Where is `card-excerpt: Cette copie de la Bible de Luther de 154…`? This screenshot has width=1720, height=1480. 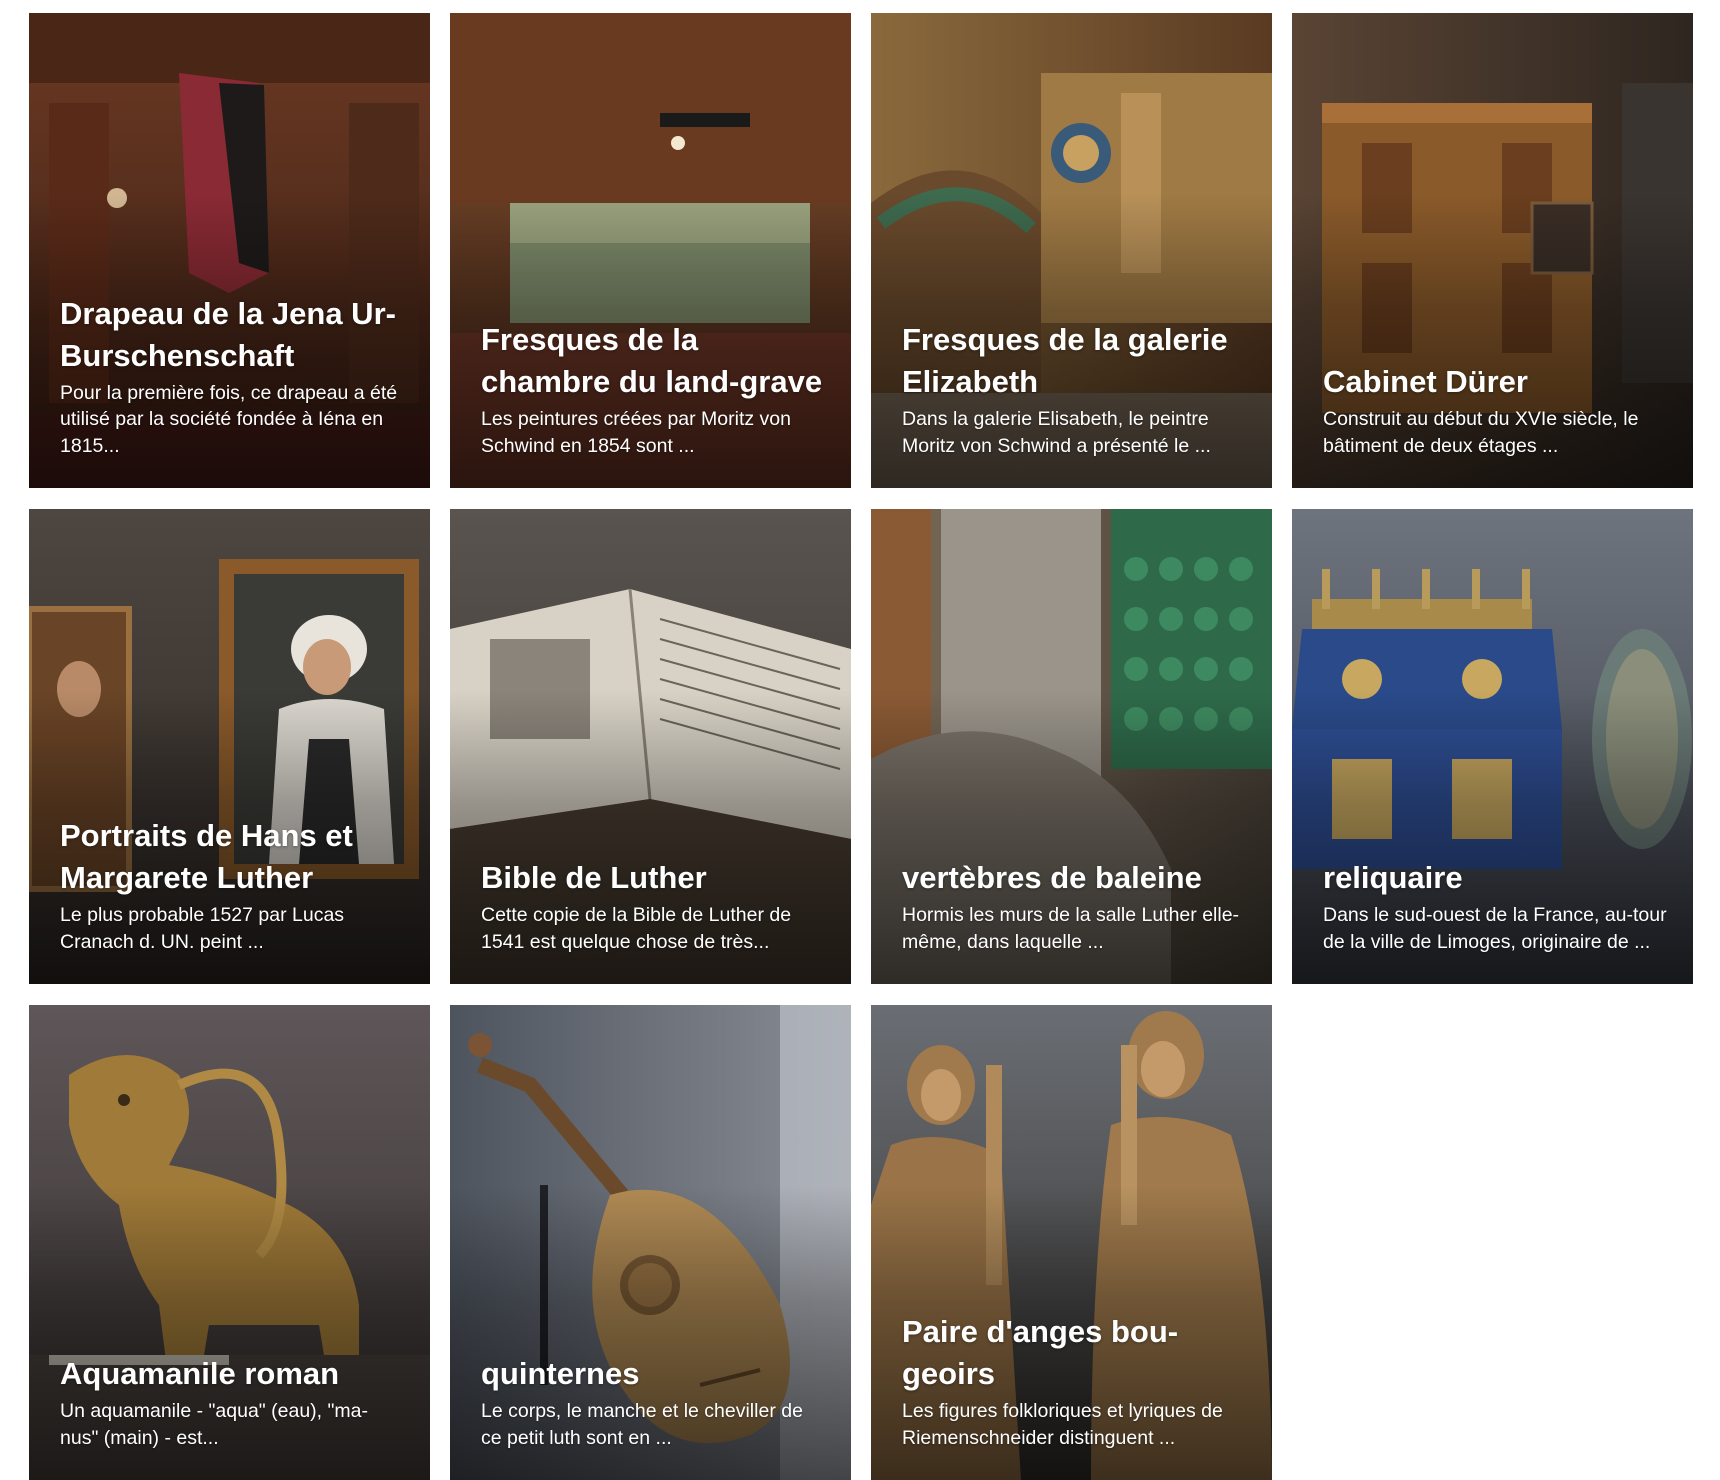 card-excerpt: Cette copie de la Bible de Luther de 154… is located at coordinates (636, 928).